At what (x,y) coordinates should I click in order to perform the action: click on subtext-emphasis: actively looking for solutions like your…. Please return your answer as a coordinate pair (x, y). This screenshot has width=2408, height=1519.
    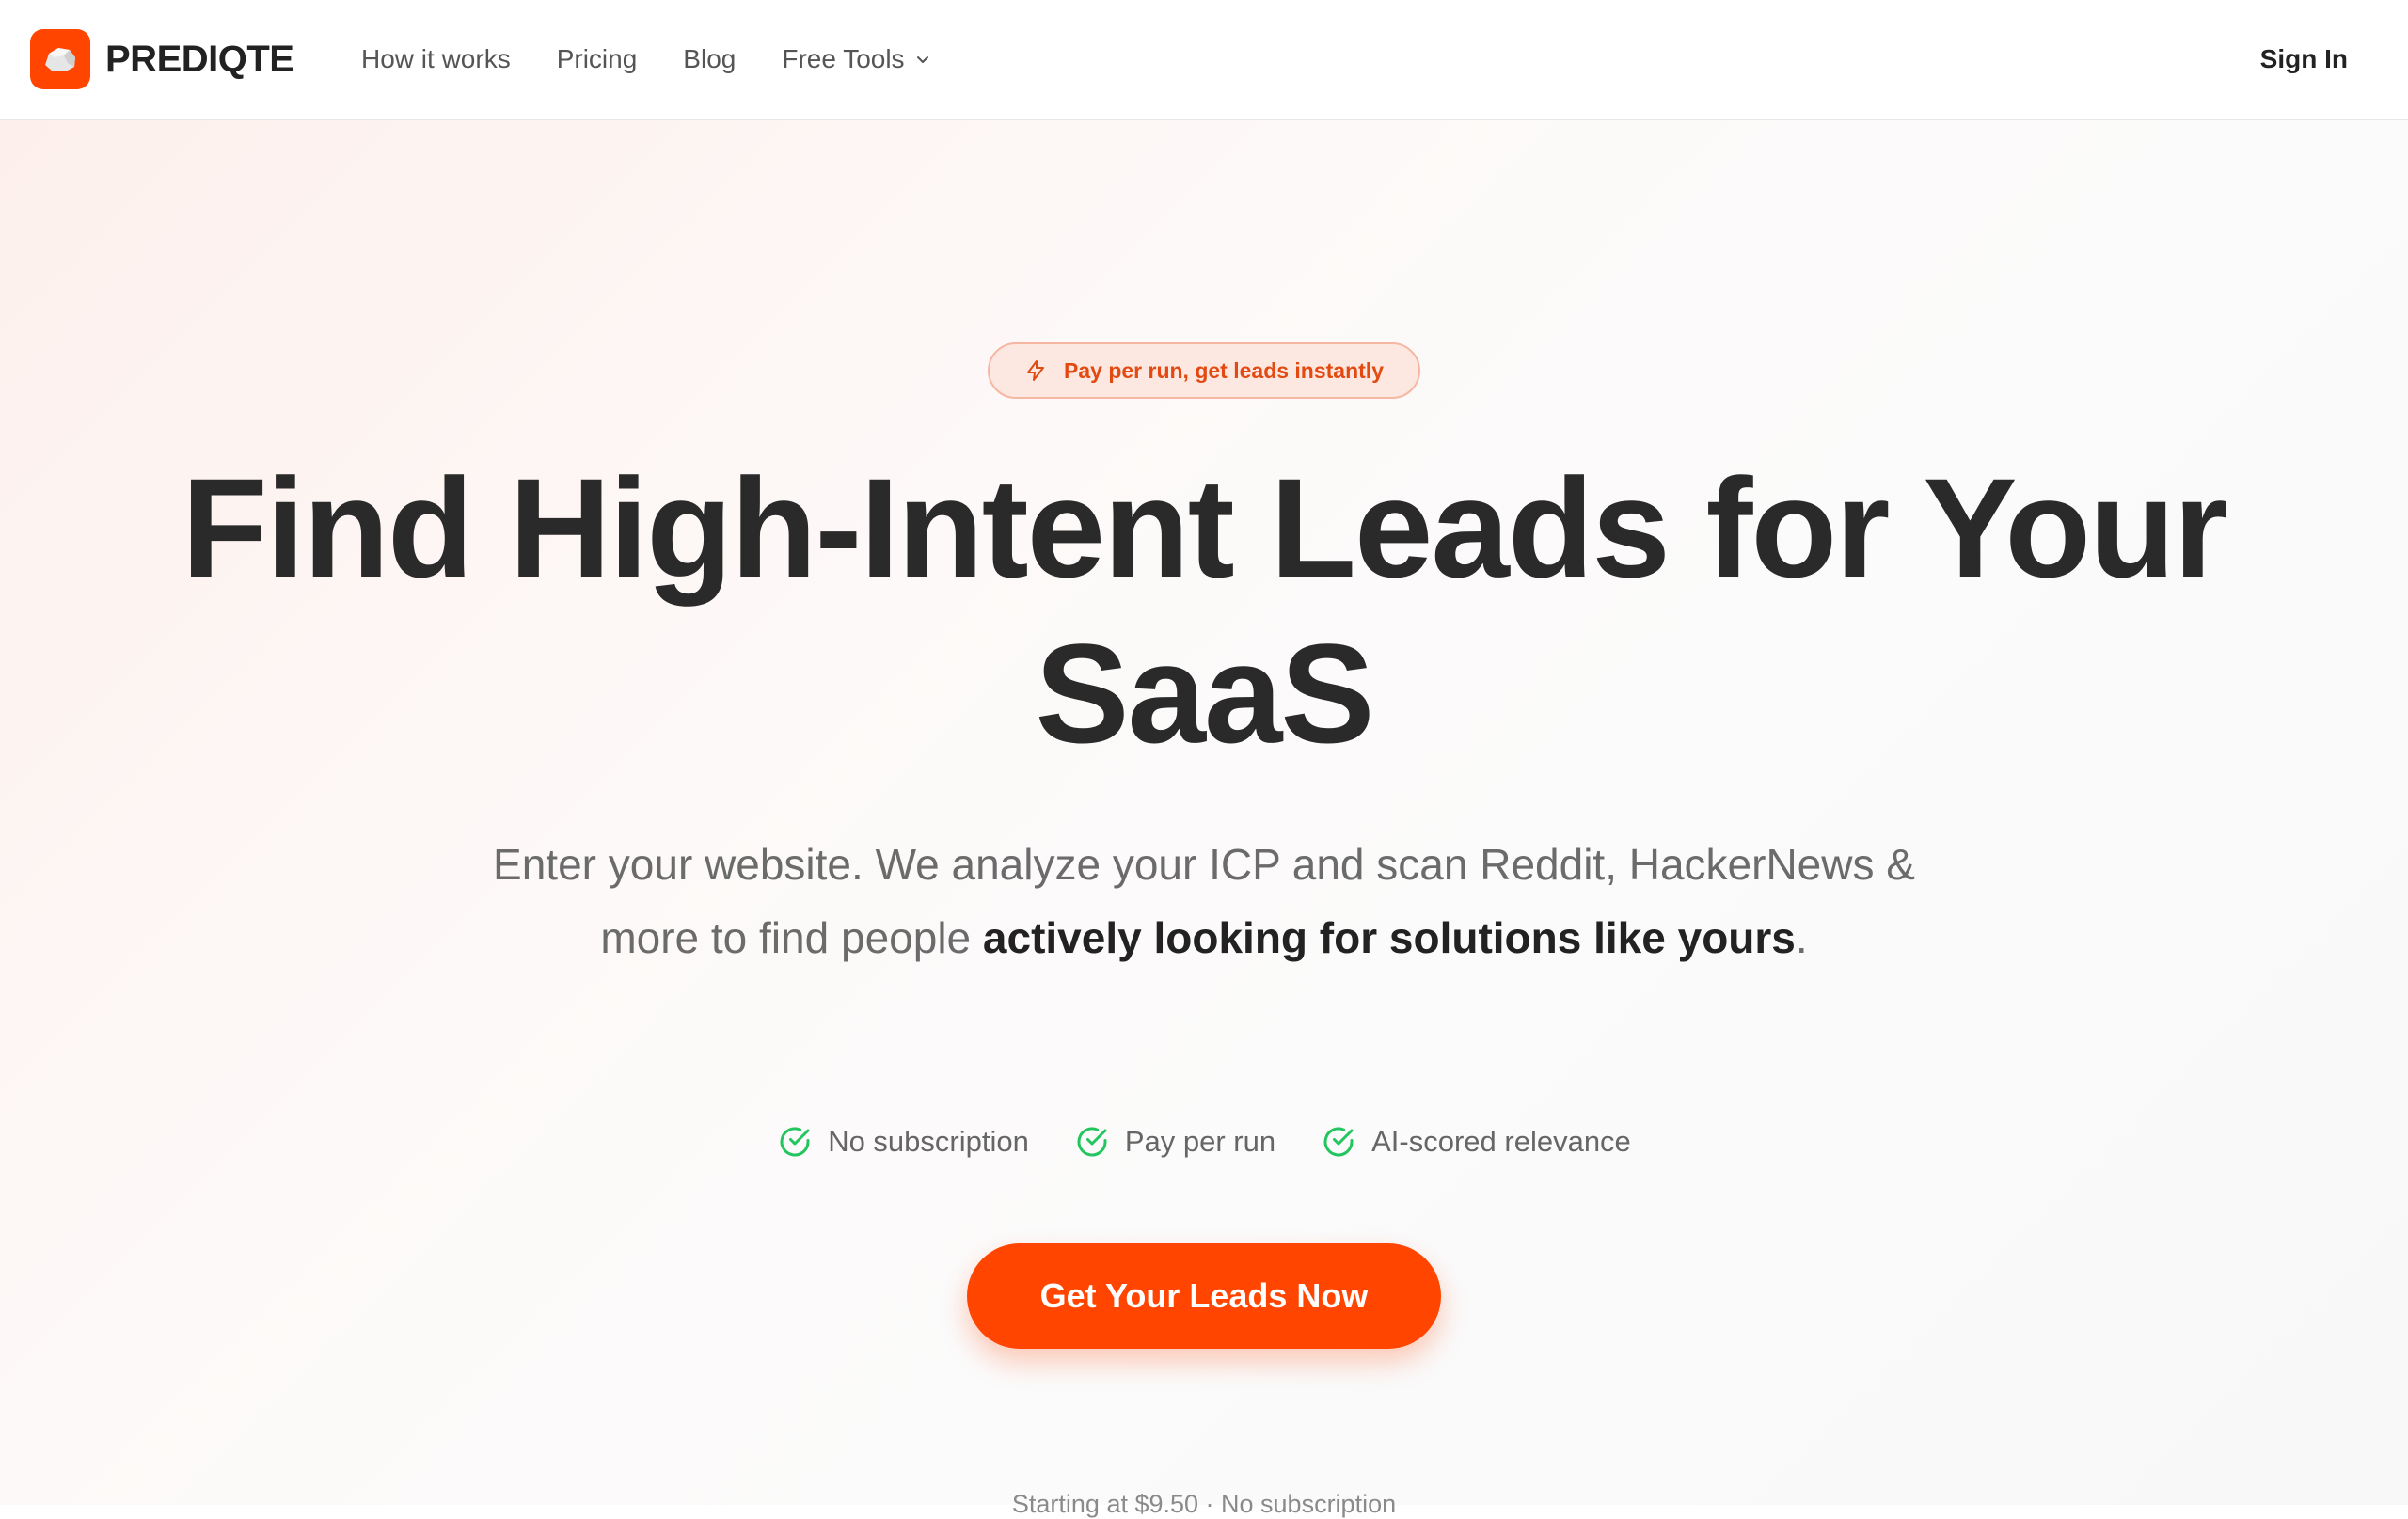
    Looking at the image, I should click on (1389, 937).